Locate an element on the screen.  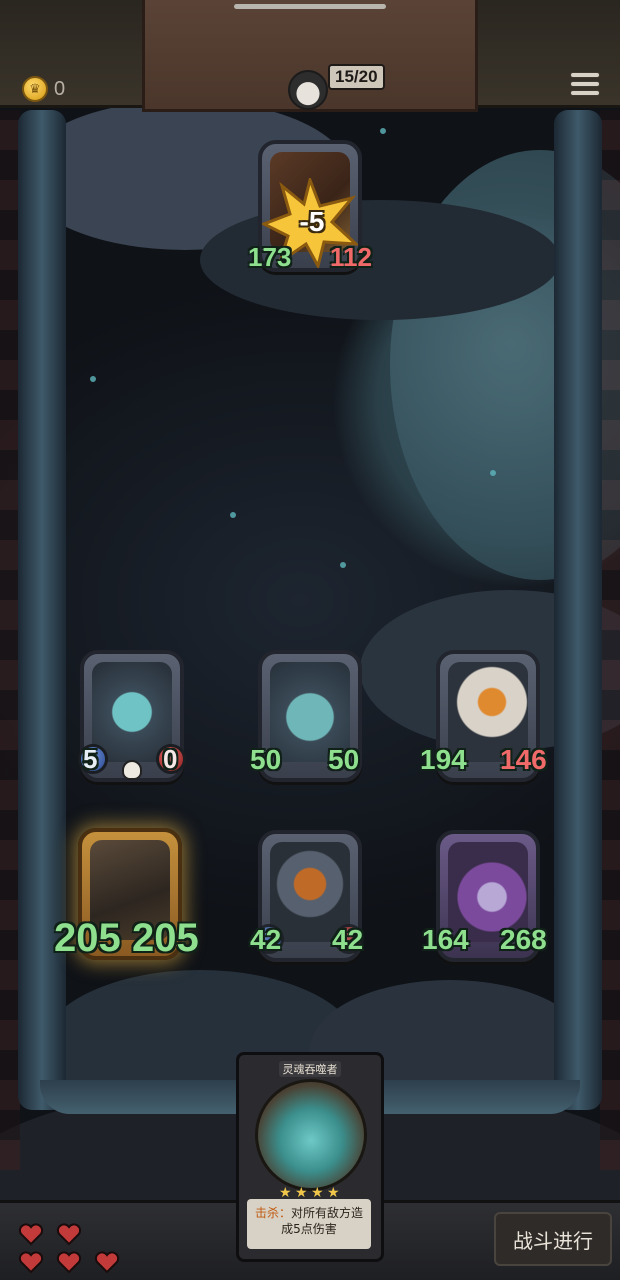
unit-health: 0 is located at coordinates (170, 759).